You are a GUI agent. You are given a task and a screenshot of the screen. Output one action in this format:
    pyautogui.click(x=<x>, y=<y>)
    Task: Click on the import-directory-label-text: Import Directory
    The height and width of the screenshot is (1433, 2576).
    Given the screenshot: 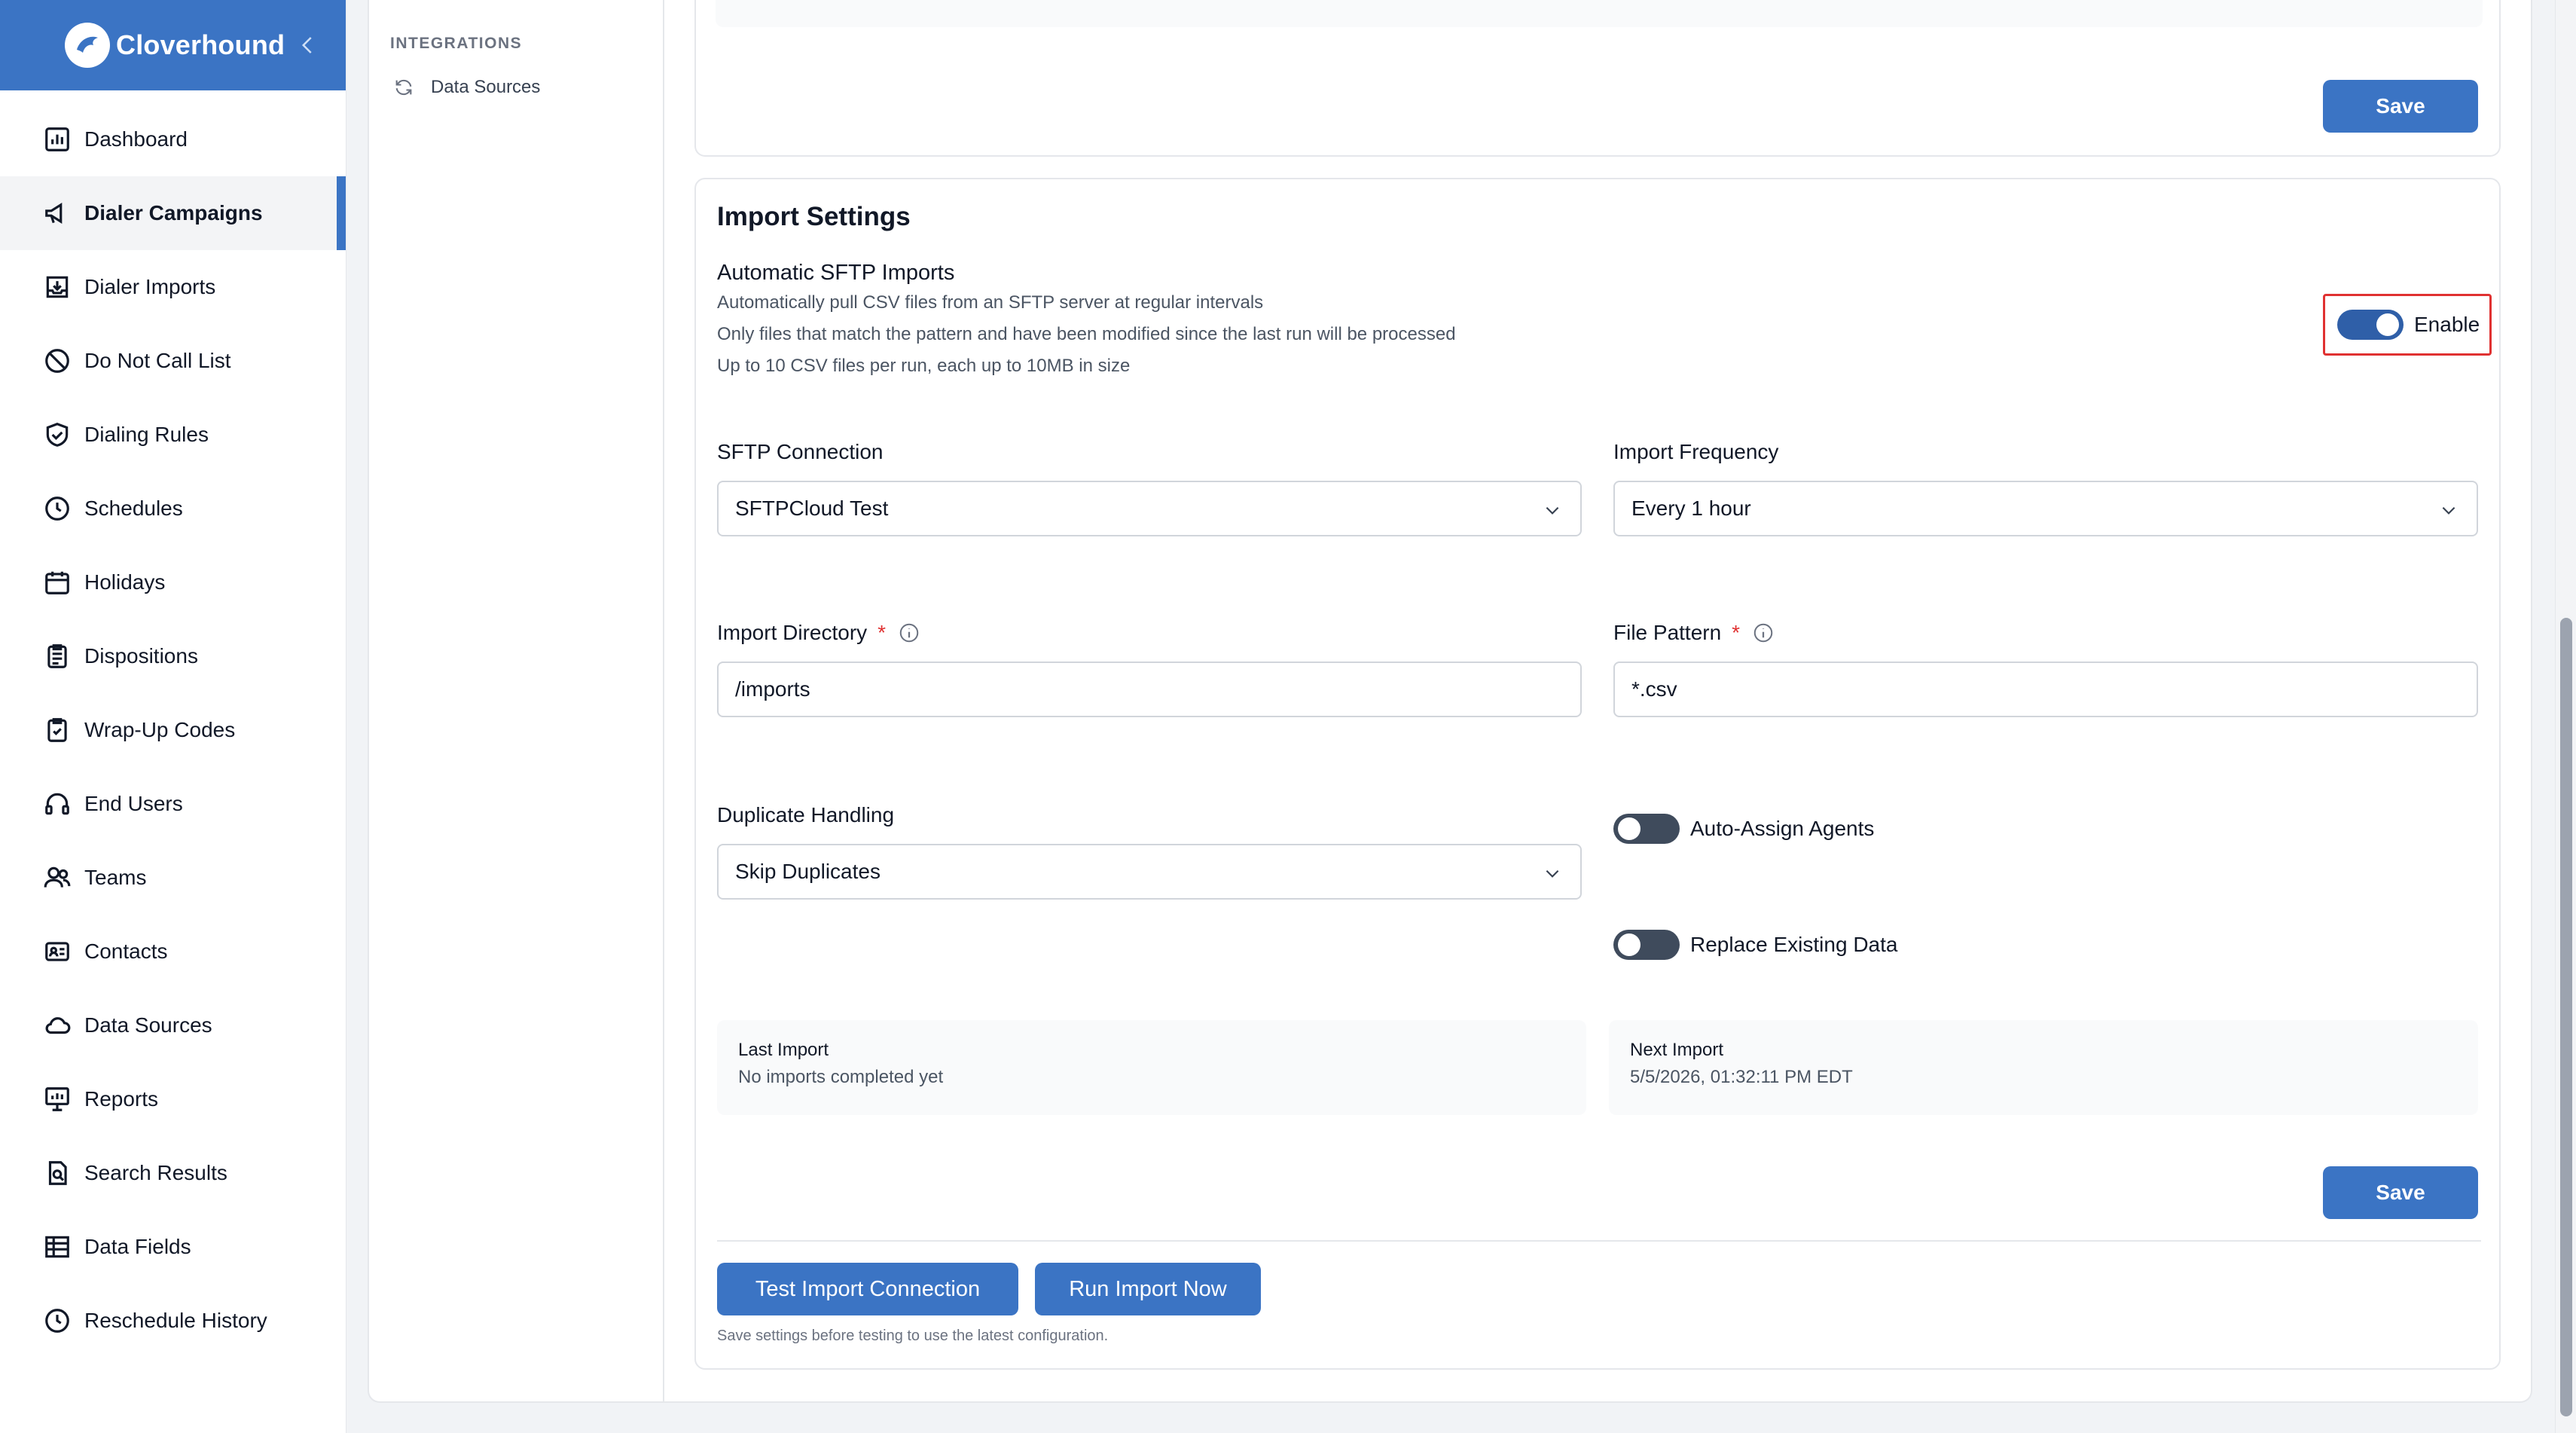 What is the action you would take?
    pyautogui.click(x=792, y=632)
    